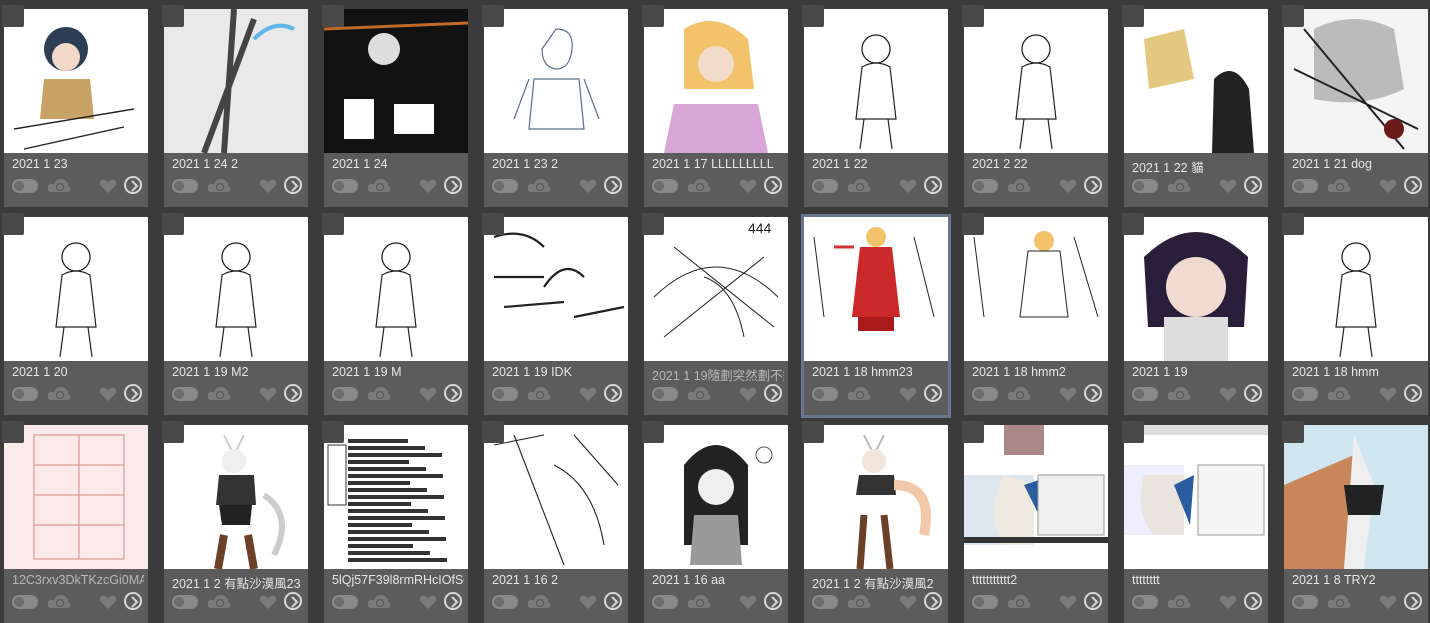 The height and width of the screenshot is (623, 1430). I want to click on artwork-card: 2021 1 19 M, so click(395, 314).